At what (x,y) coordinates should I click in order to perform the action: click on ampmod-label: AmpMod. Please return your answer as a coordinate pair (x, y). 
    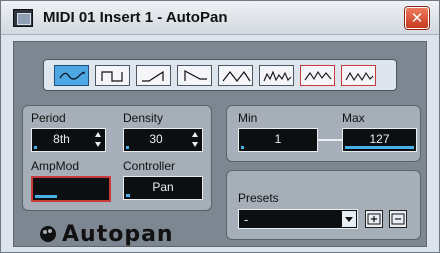
    Looking at the image, I should click on (55, 166).